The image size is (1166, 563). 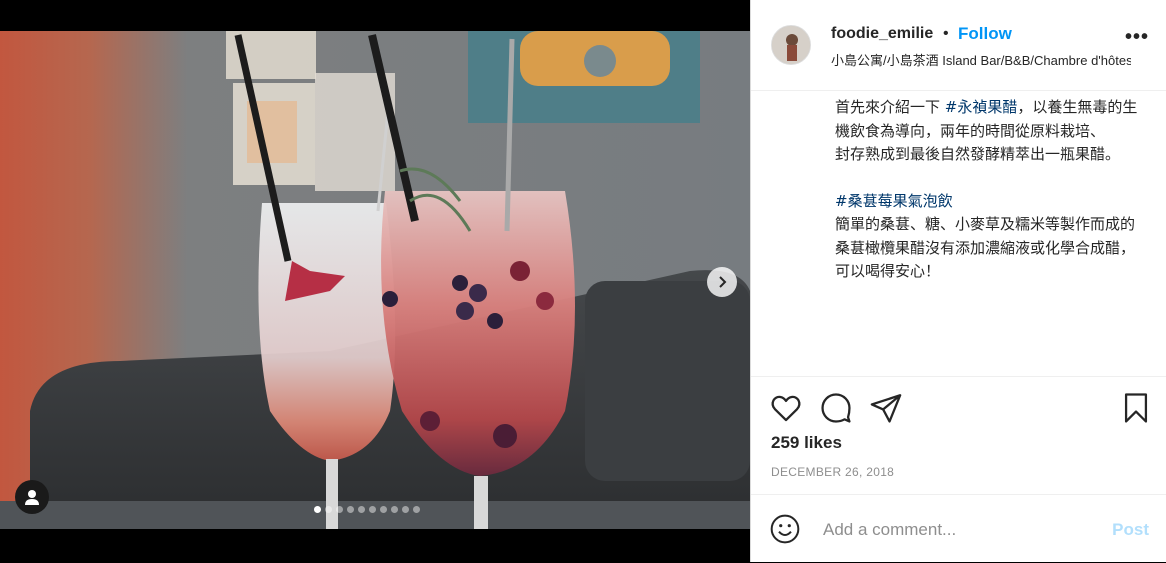 I want to click on next-slide-button, so click(x=722, y=282).